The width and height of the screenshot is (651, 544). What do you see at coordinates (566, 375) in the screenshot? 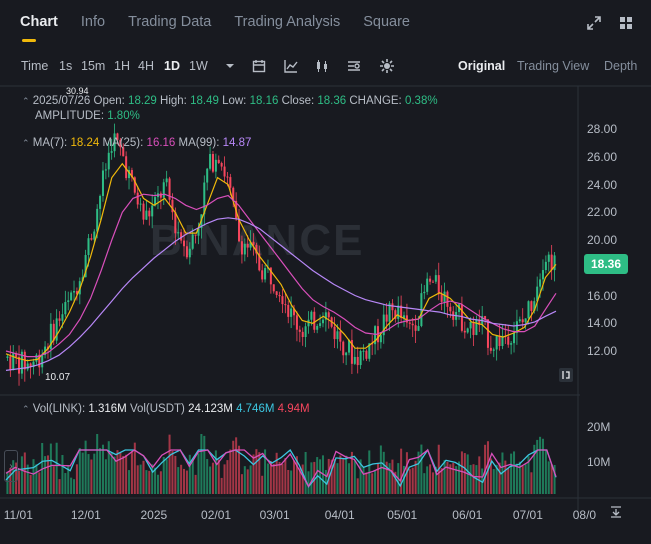
I see `scroll-to-latest-icon` at bounding box center [566, 375].